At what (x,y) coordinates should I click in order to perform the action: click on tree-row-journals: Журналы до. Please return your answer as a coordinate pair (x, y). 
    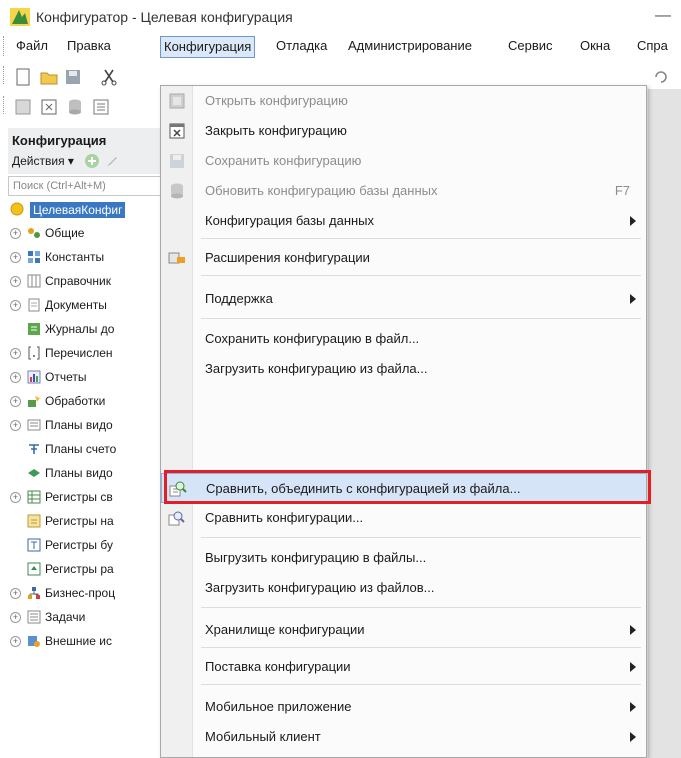
    Looking at the image, I should click on (85, 330).